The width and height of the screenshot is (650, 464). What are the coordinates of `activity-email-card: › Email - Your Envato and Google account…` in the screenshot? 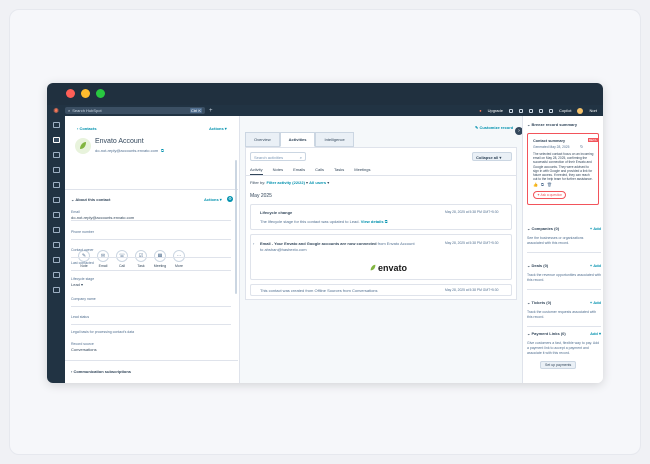 It's located at (381, 257).